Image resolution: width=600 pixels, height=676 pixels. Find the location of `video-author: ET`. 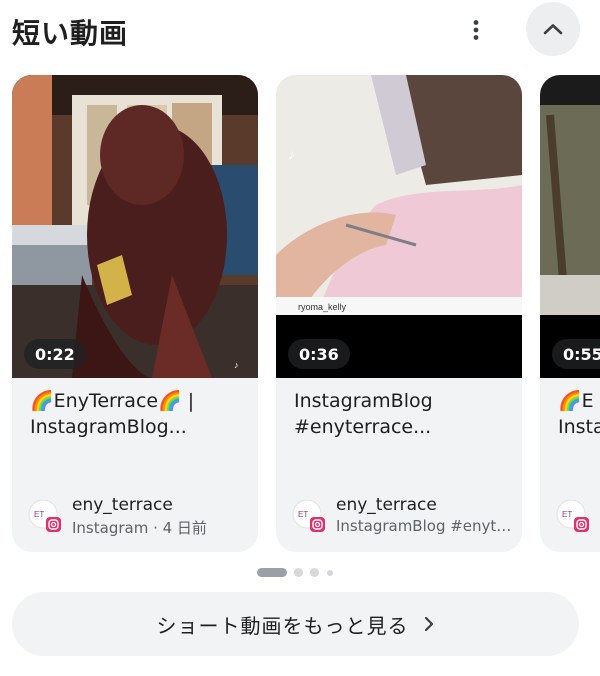

video-author: ET is located at coordinates (578, 513).